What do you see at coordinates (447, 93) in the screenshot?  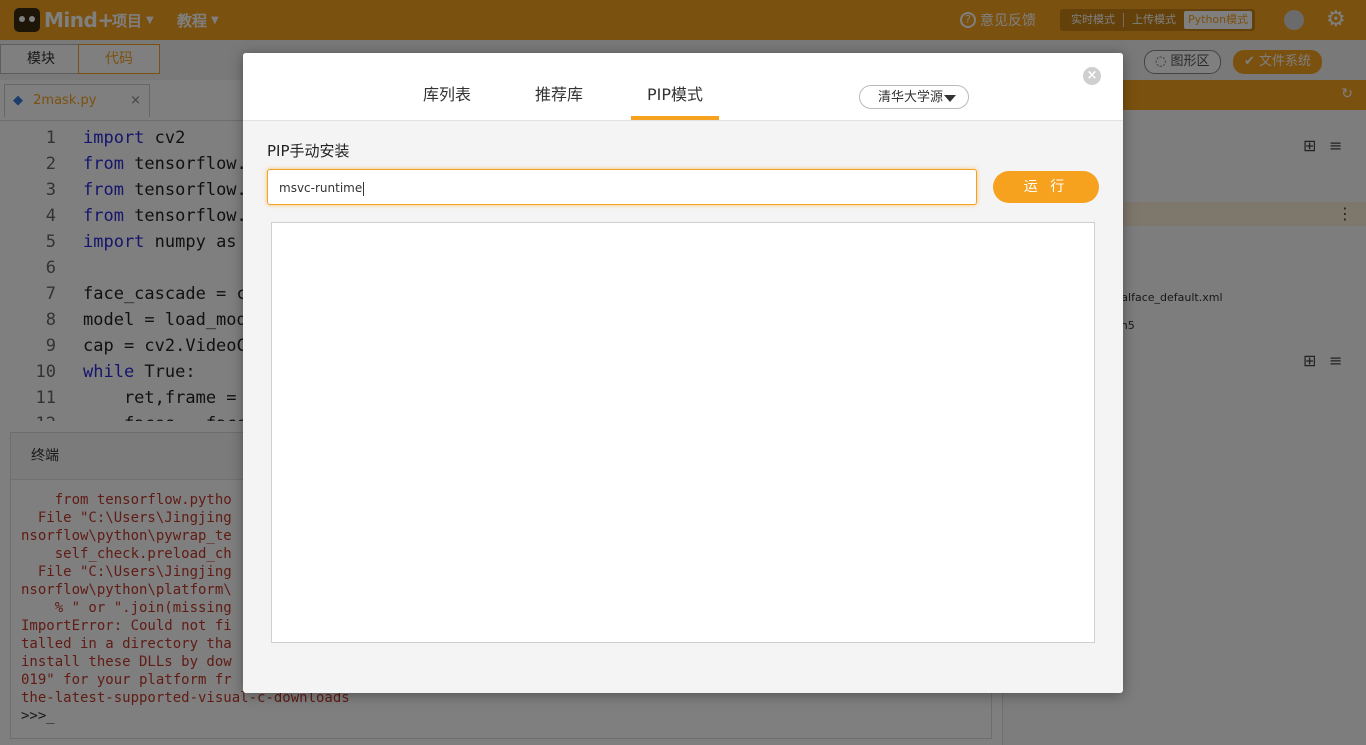 I see `tab-library-list: 库列表` at bounding box center [447, 93].